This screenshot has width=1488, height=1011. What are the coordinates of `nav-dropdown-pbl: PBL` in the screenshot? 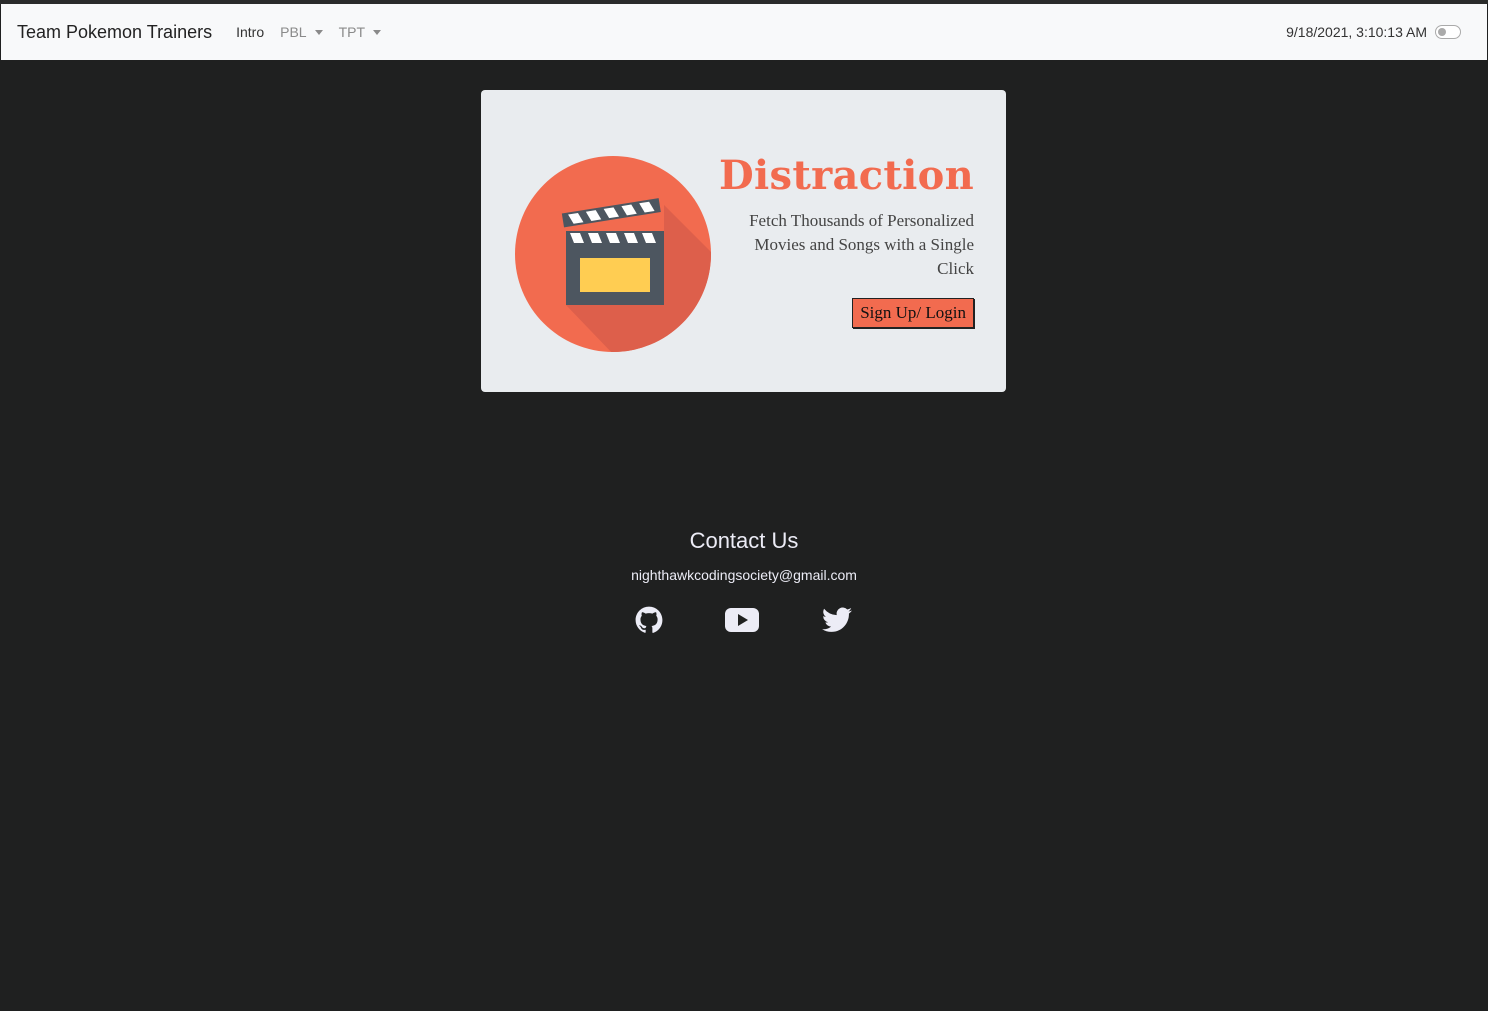 It's located at (301, 32).